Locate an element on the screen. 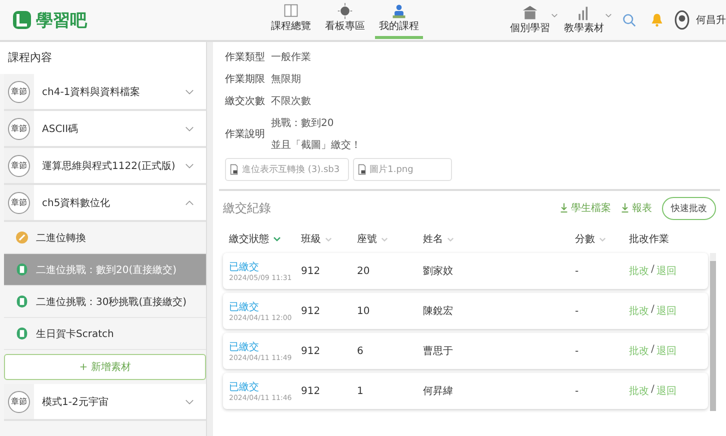  column-header: 分數 is located at coordinates (602, 239).